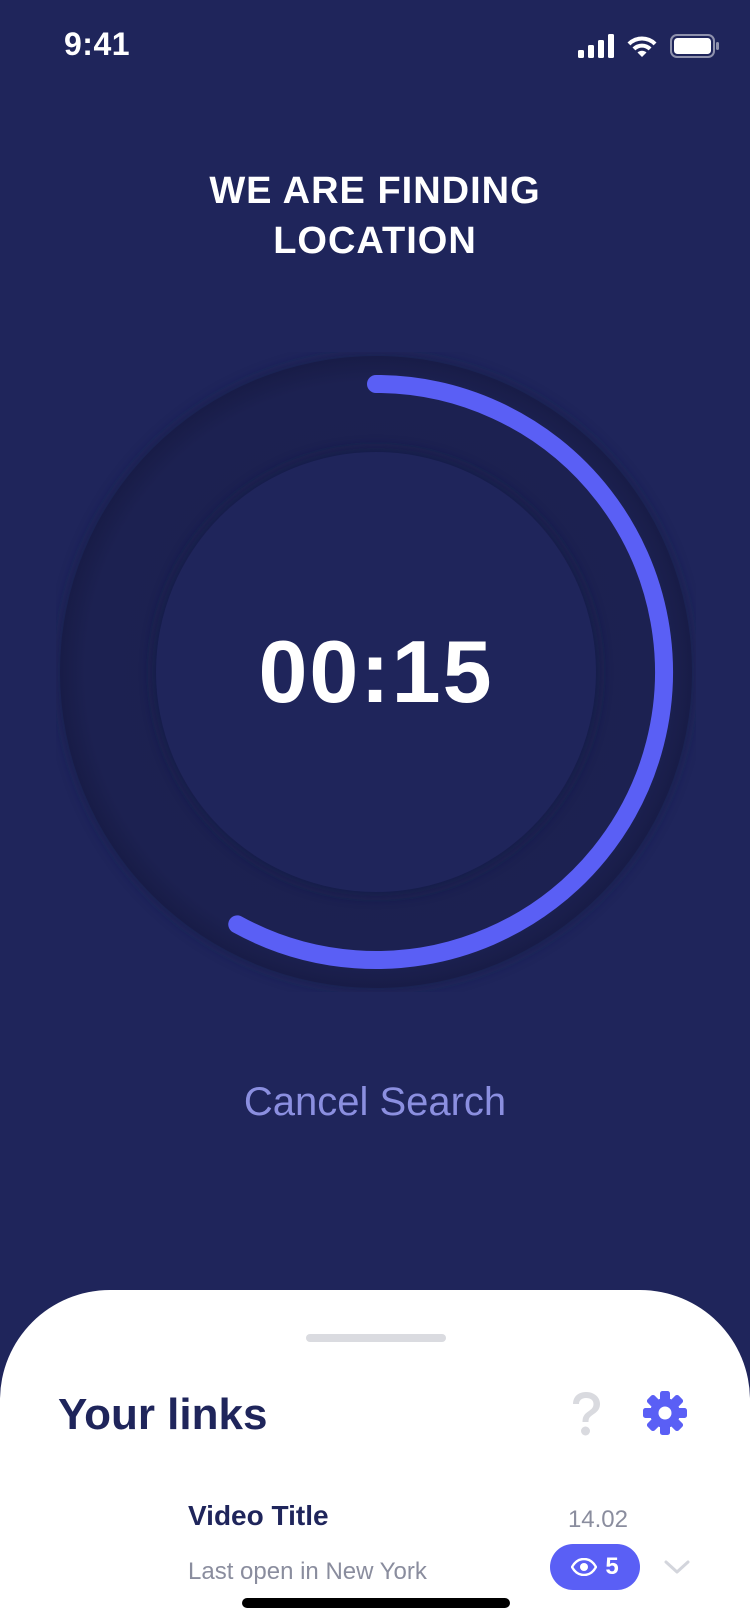  I want to click on chevron-down-icon, so click(677, 1567).